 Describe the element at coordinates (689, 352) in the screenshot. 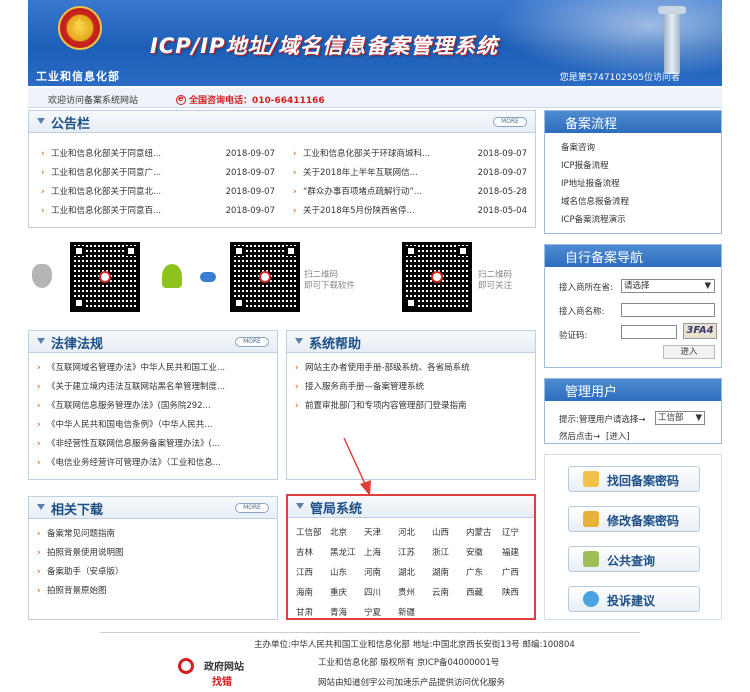

I see `enter-button: 进入` at that location.